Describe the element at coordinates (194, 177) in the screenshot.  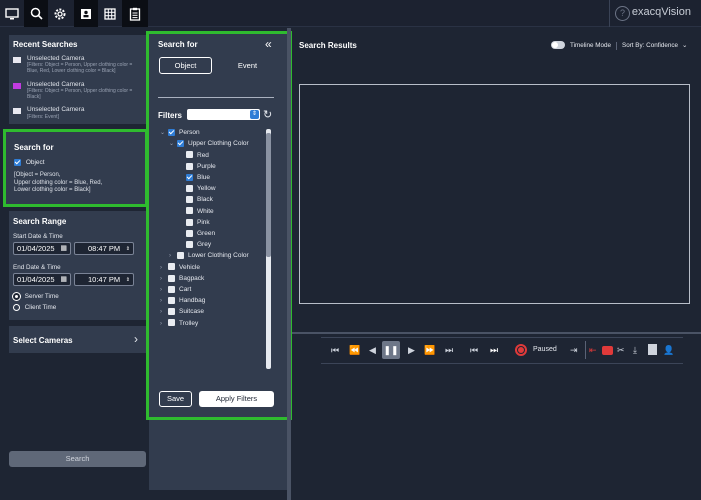
I see `tree-item: Blue` at that location.